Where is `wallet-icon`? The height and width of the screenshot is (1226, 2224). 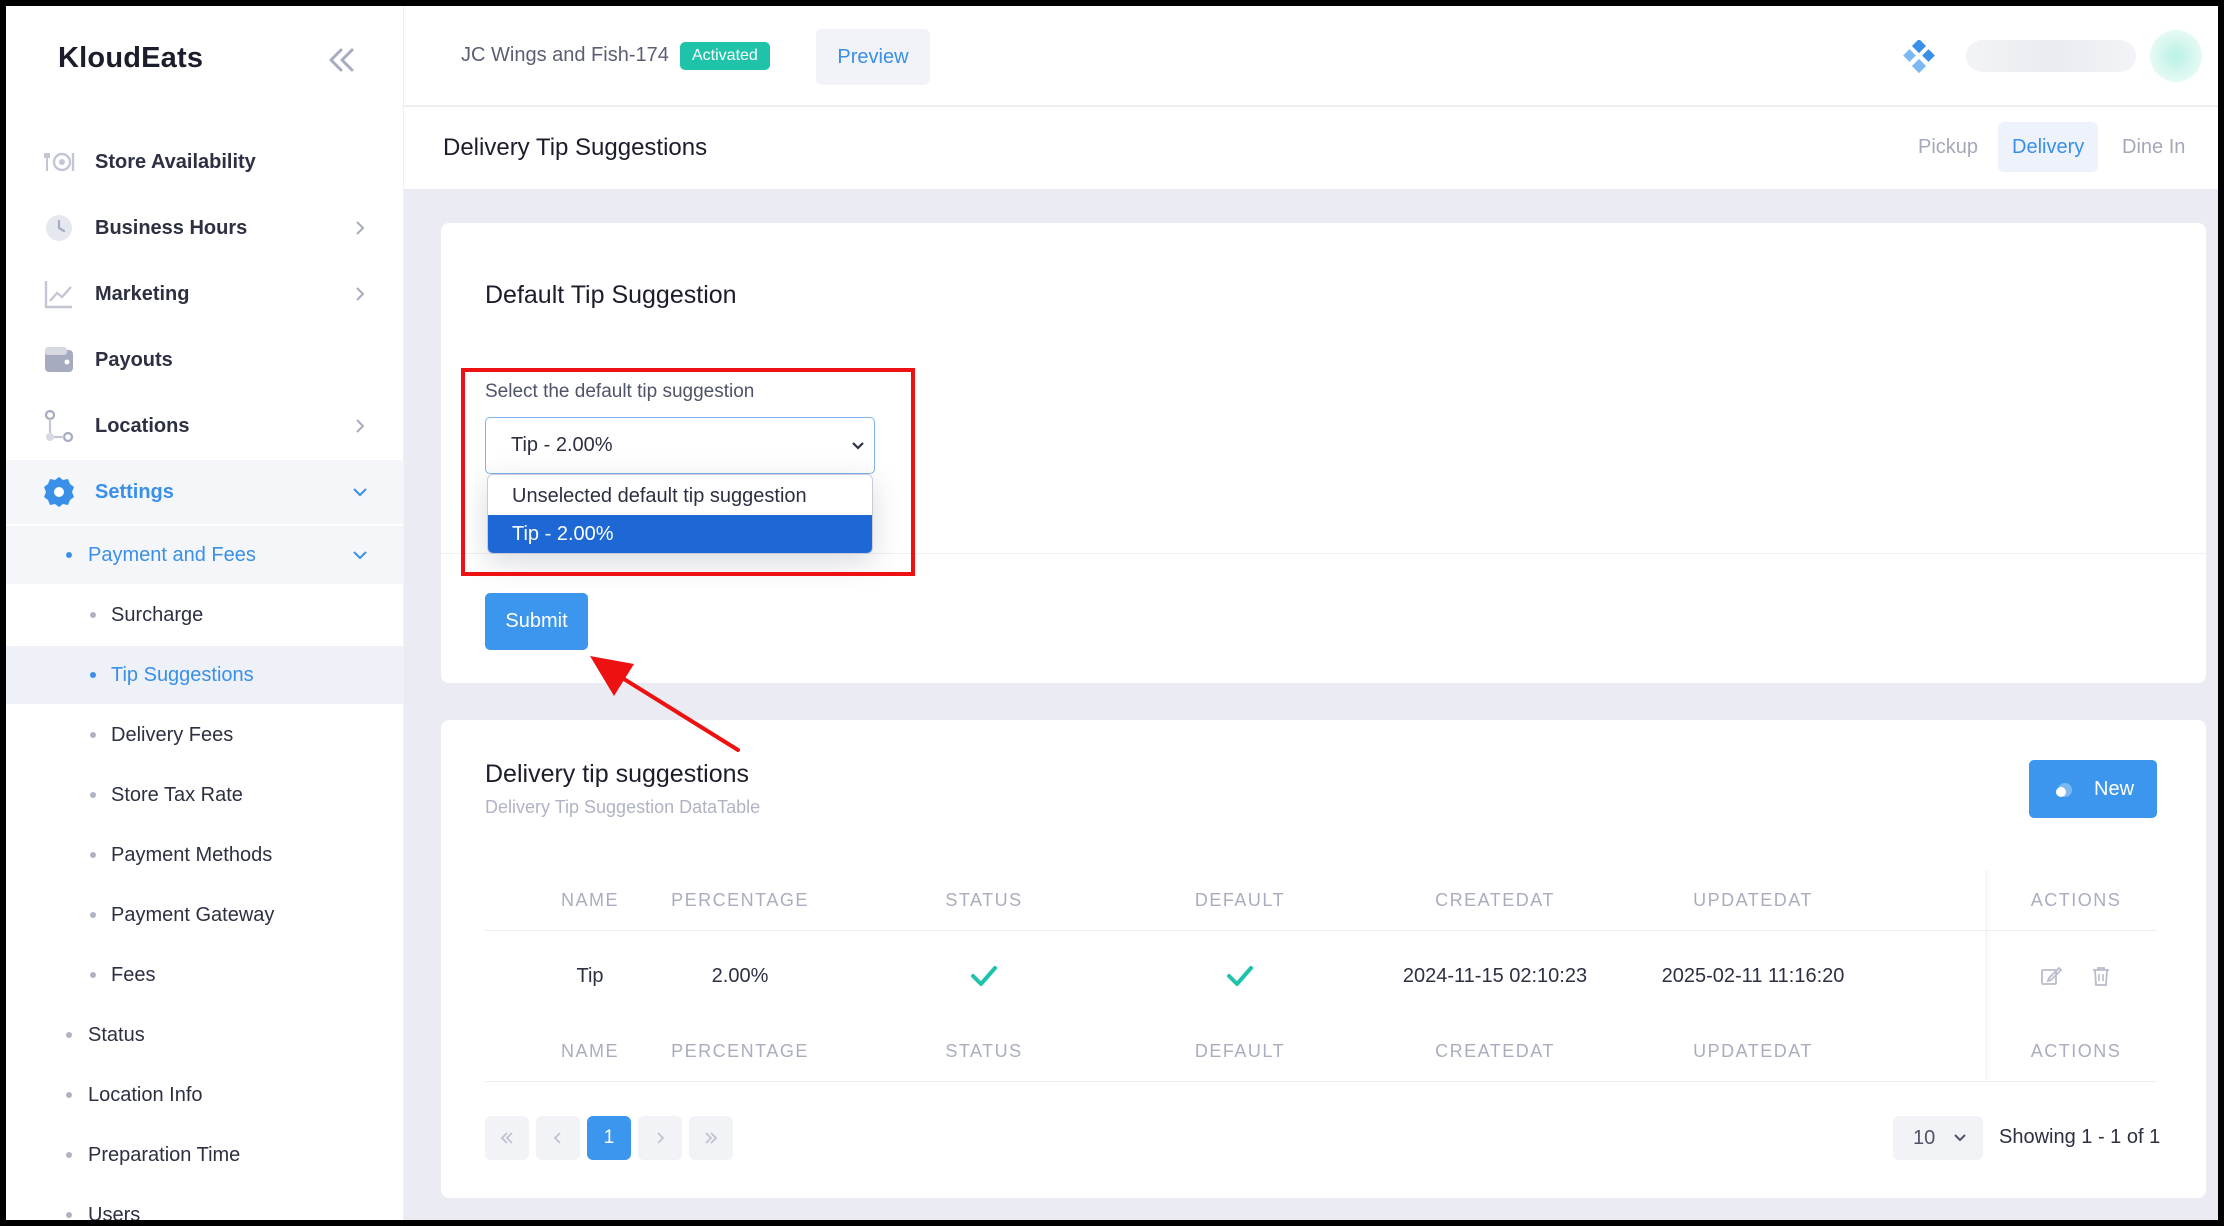 wallet-icon is located at coordinates (59, 359).